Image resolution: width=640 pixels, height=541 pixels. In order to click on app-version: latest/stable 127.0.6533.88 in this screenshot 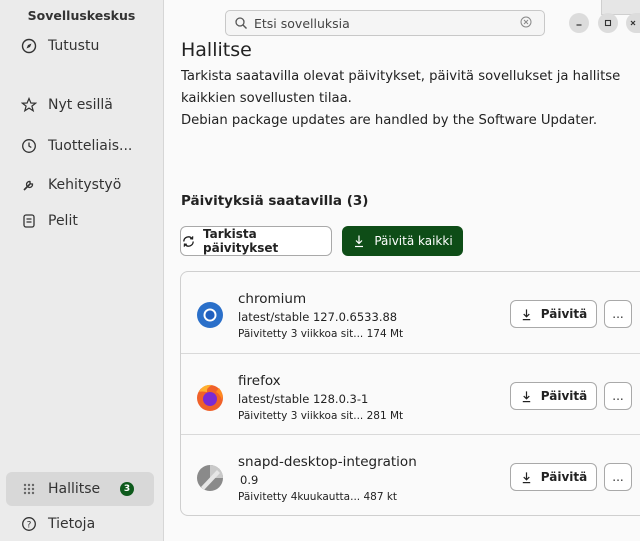, I will do `click(318, 317)`.